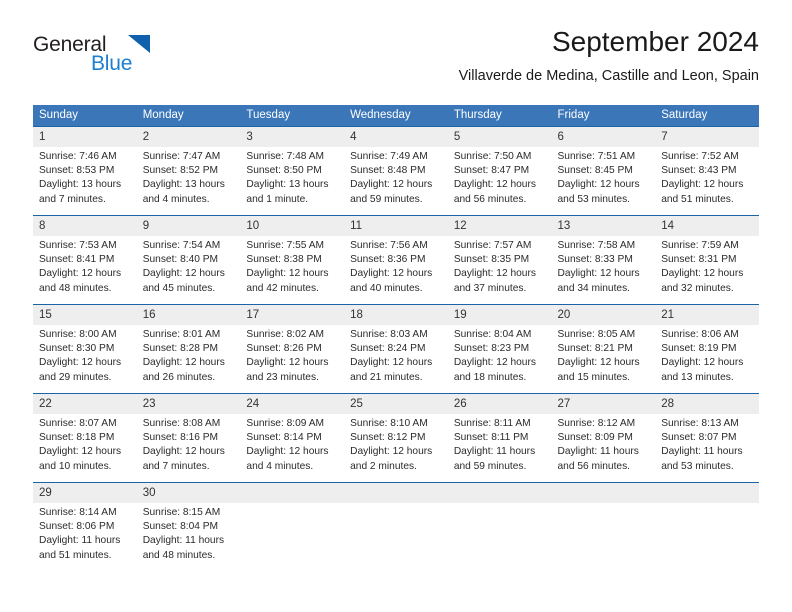 Image resolution: width=792 pixels, height=612 pixels. What do you see at coordinates (280, 466) in the screenshot?
I see `day-daylight2-text: and 4 minutes.` at bounding box center [280, 466].